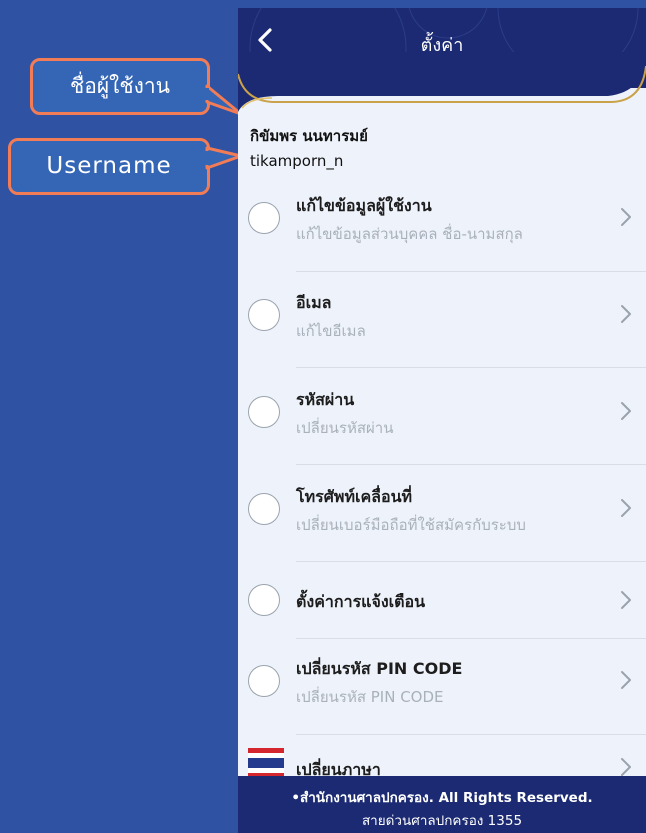  What do you see at coordinates (442, 82) in the screenshot?
I see `header-gold-curve` at bounding box center [442, 82].